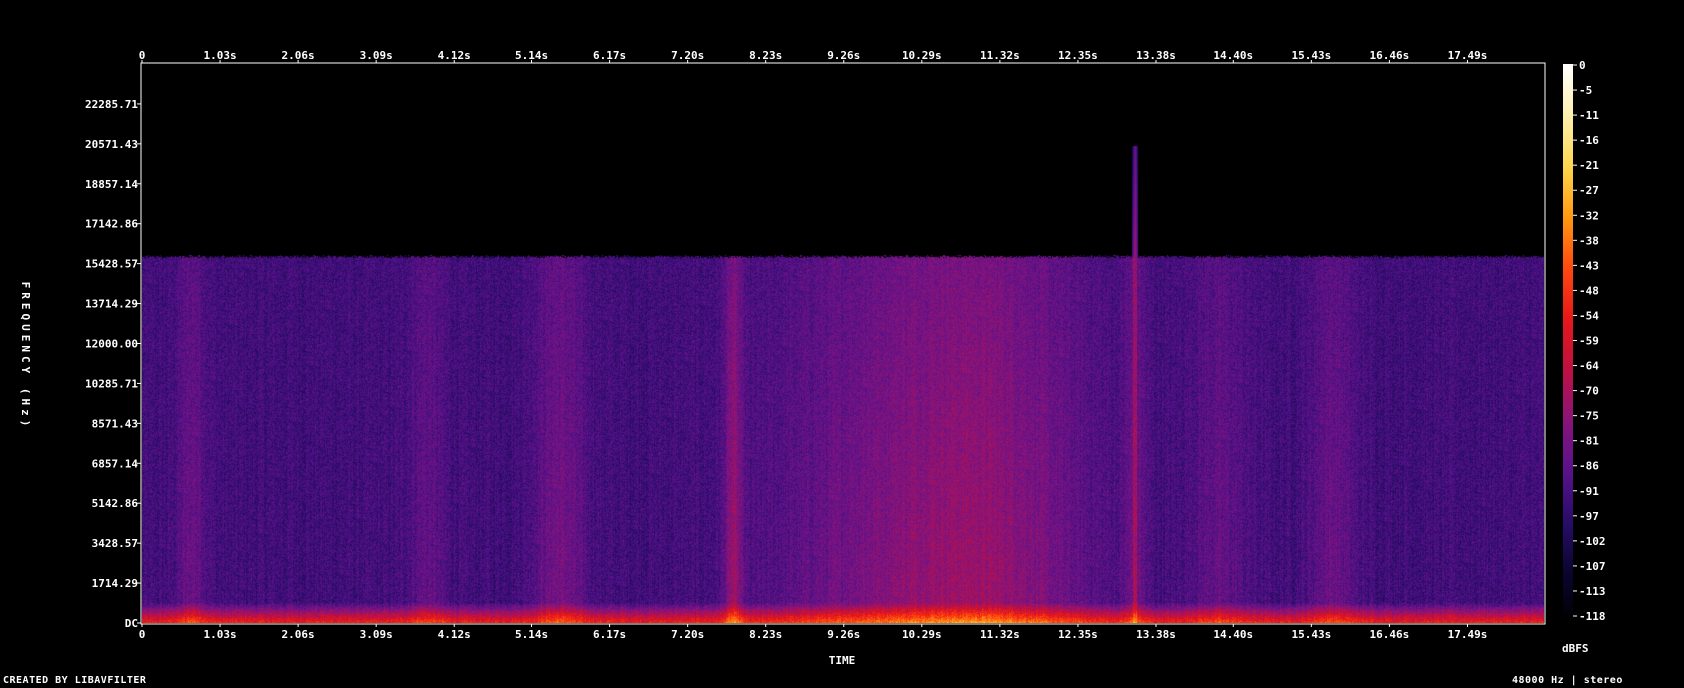 The image size is (1684, 688). What do you see at coordinates (765, 634) in the screenshot?
I see `x-tick-label-bottom: 8.23s` at bounding box center [765, 634].